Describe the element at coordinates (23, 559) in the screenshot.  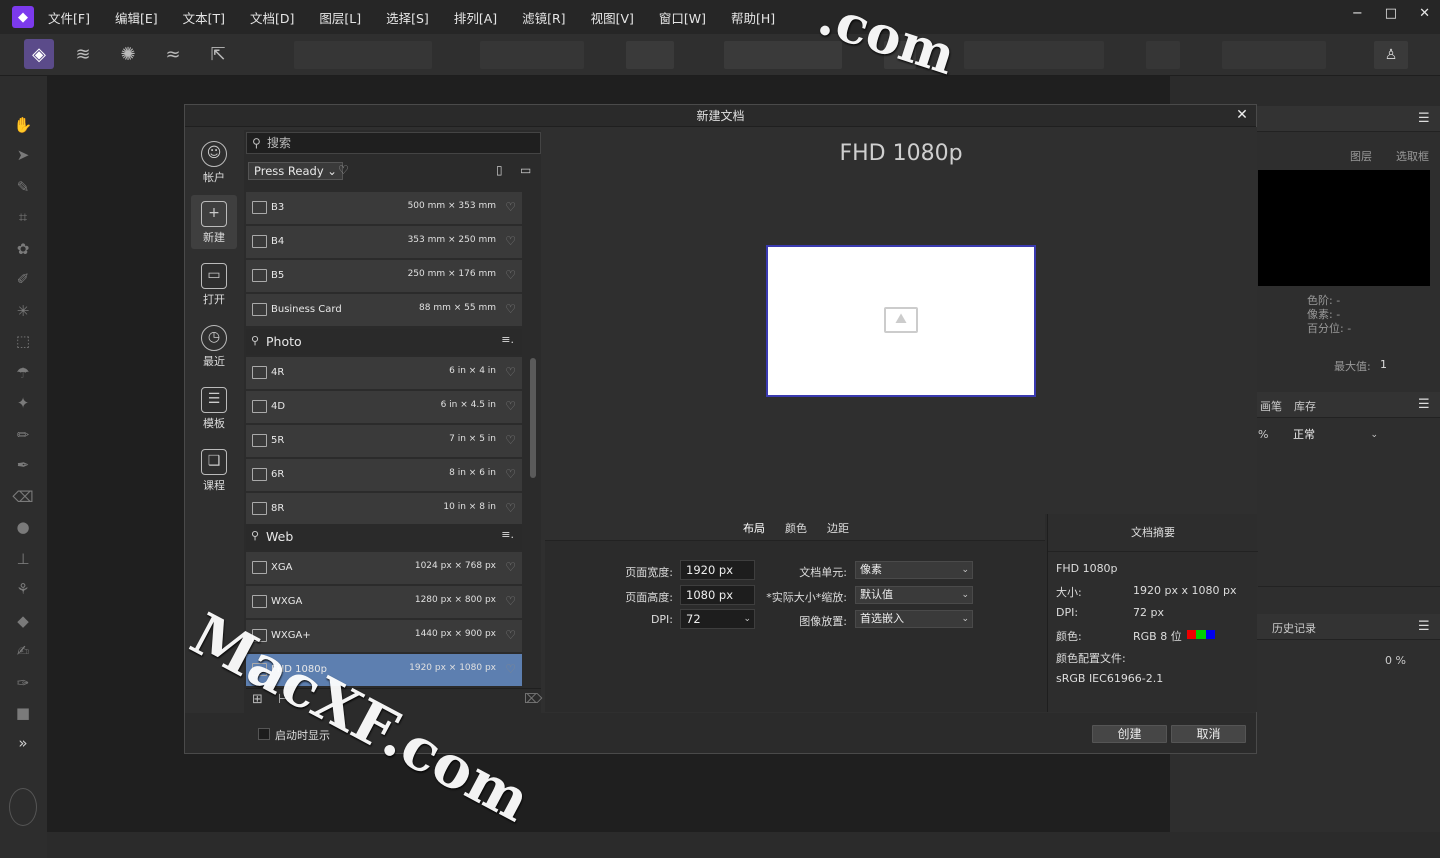
I see `clone-brush-icon: ⊥` at that location.